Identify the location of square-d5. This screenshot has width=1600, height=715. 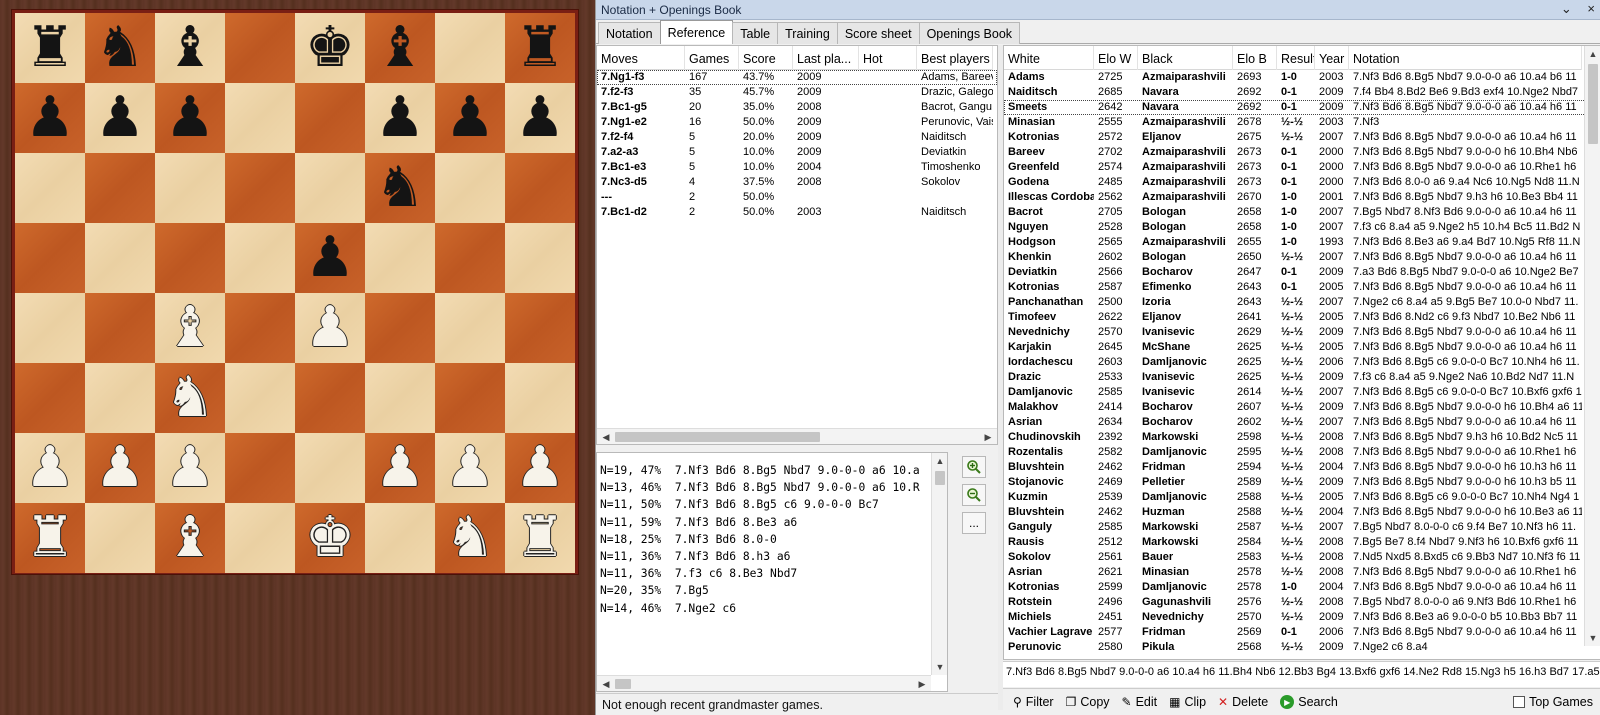
(260, 258).